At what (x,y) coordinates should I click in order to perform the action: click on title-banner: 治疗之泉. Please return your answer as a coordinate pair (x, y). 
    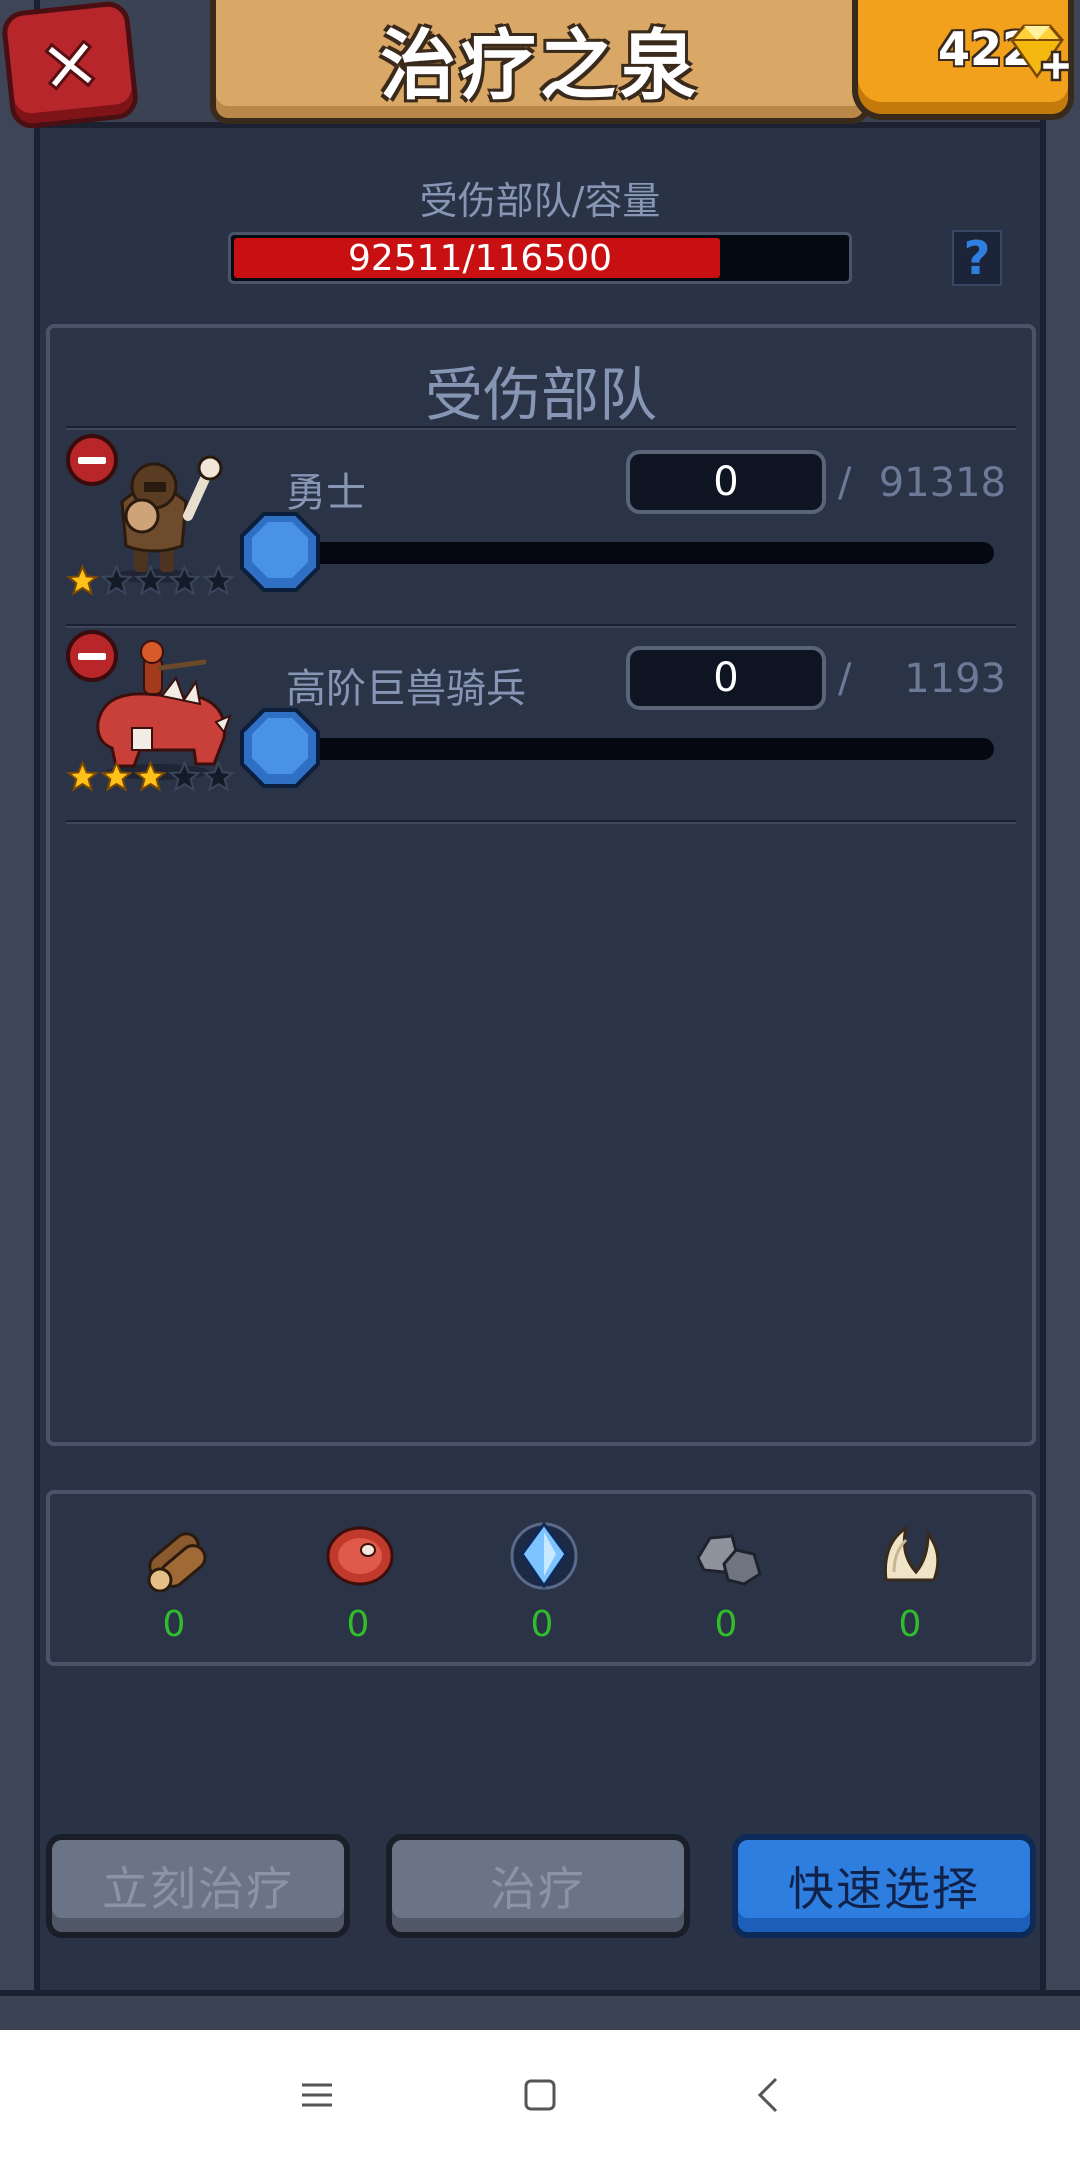
    Looking at the image, I should click on (540, 62).